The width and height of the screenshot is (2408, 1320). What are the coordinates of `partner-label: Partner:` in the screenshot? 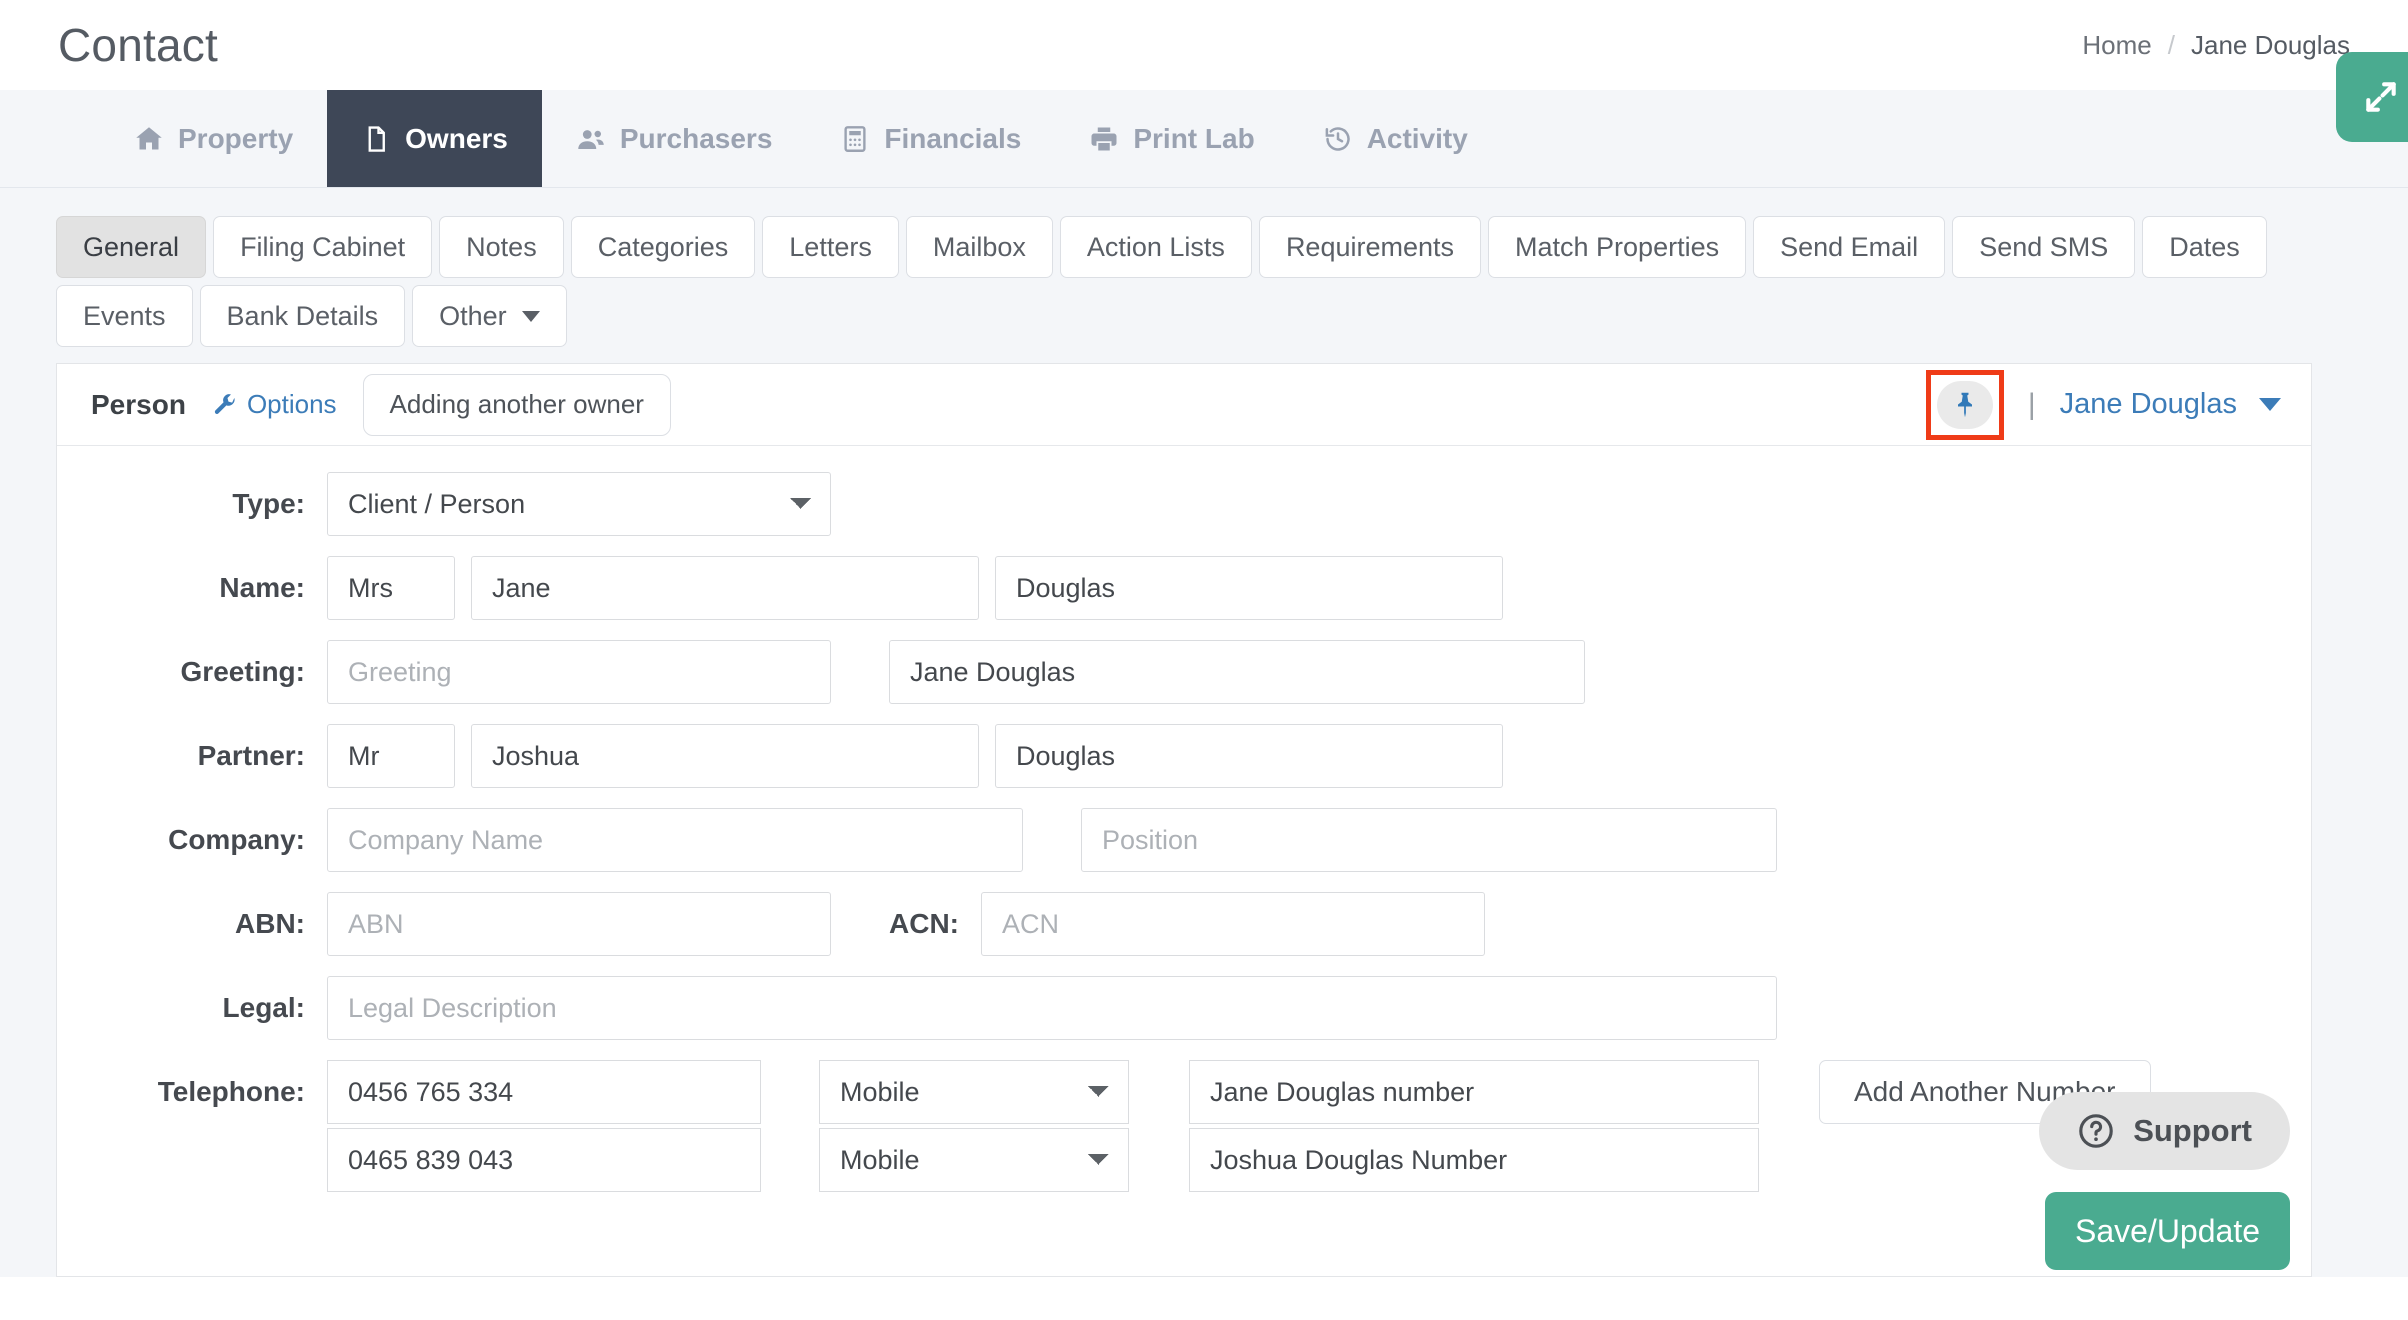 It's located at (251, 755).